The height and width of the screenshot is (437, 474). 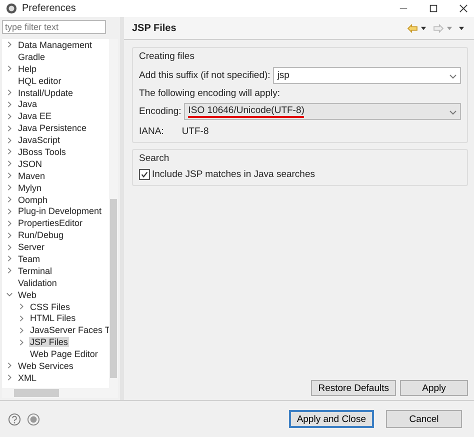 What do you see at coordinates (144, 174) in the screenshot?
I see `checkbox` at bounding box center [144, 174].